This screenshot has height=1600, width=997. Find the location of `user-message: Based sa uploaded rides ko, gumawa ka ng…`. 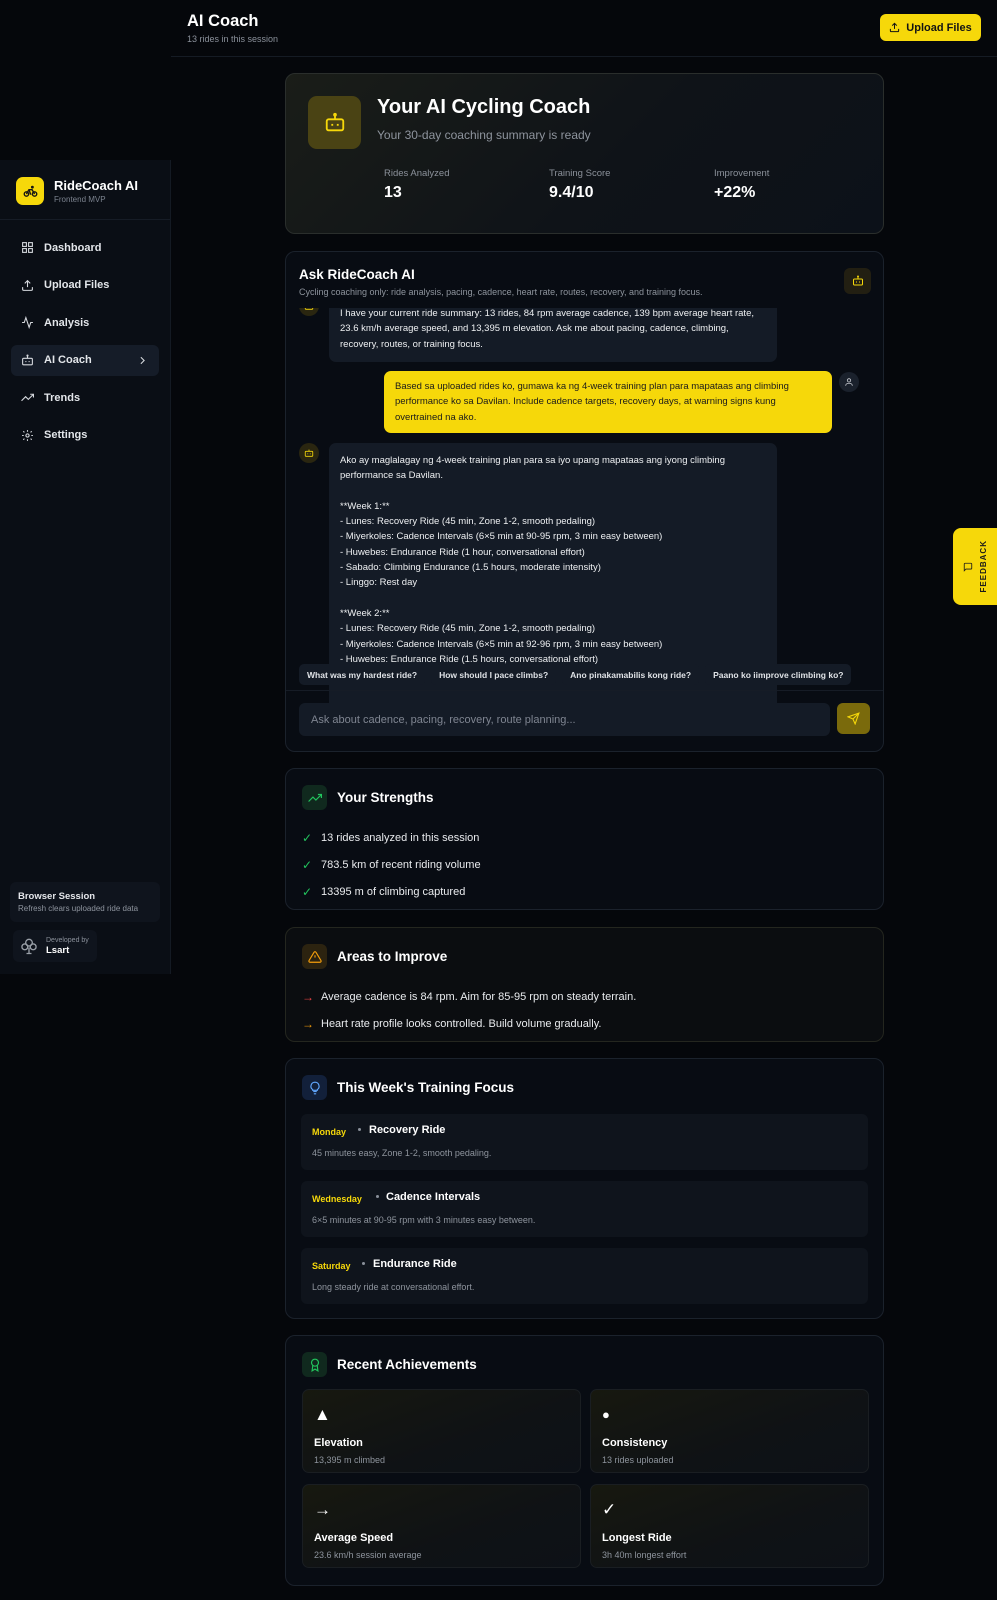

user-message: Based sa uploaded rides ko, gumawa ka ng… is located at coordinates (608, 402).